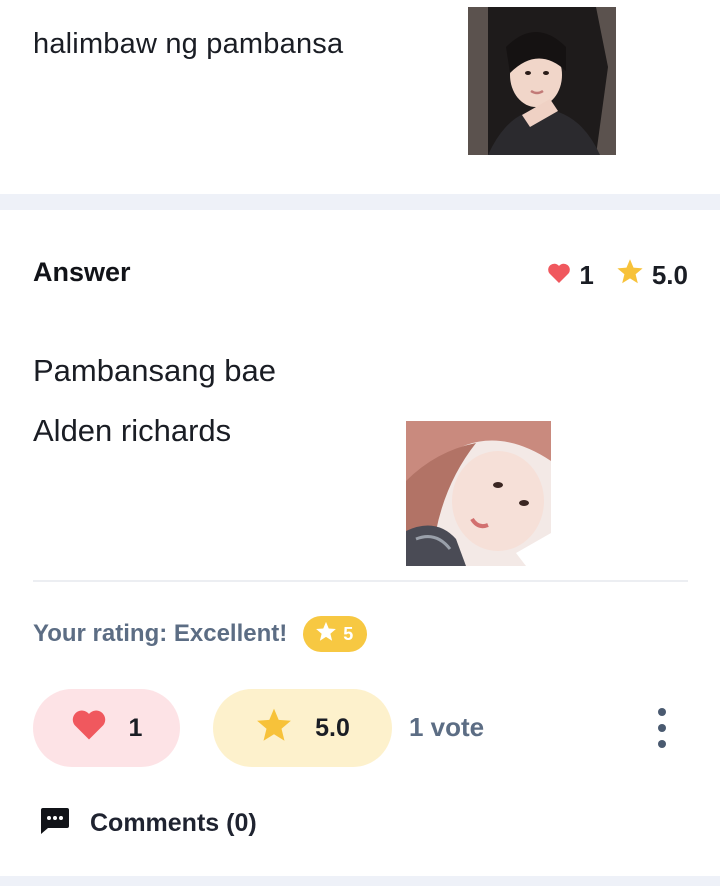  I want to click on votes-count: 1 vote, so click(447, 727).